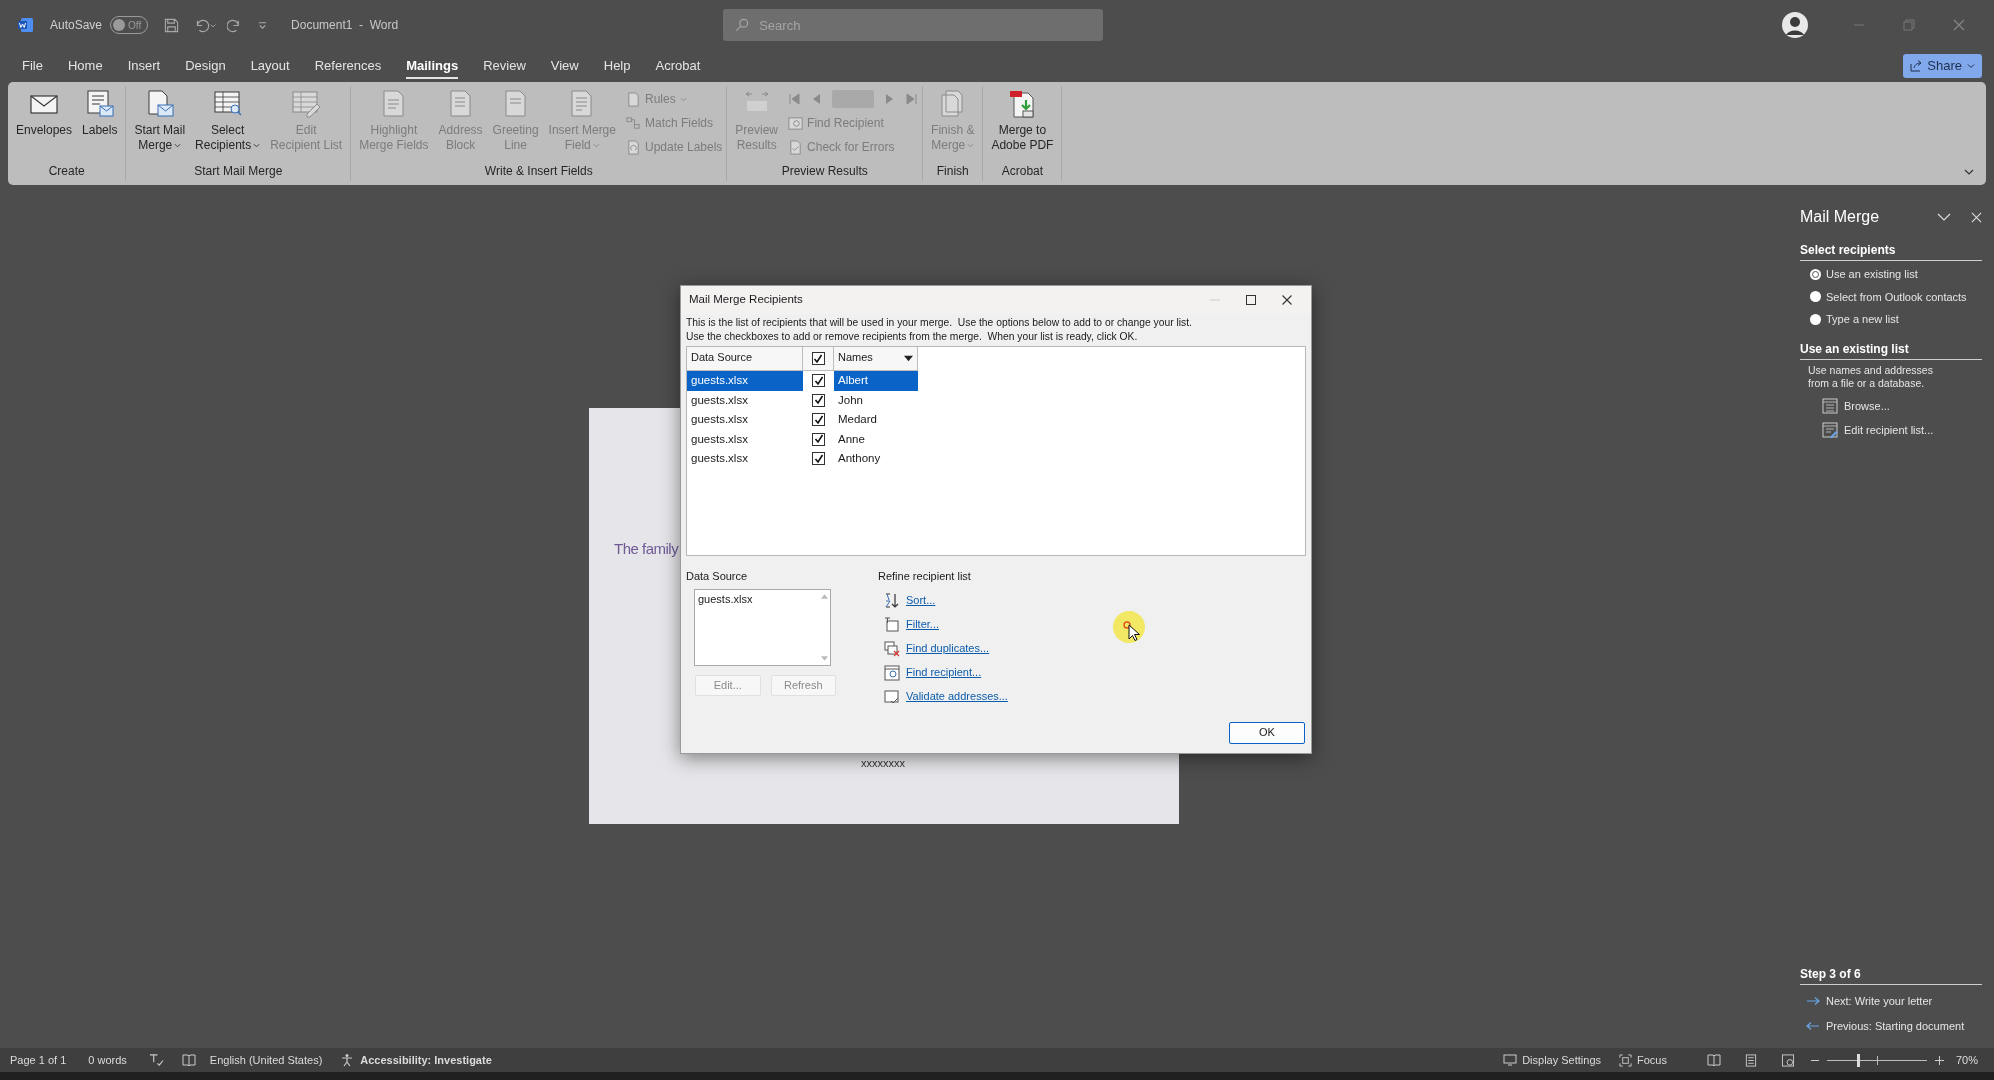  What do you see at coordinates (1896, 296) in the screenshot?
I see `radio-option: Select from Outlook contacts` at bounding box center [1896, 296].